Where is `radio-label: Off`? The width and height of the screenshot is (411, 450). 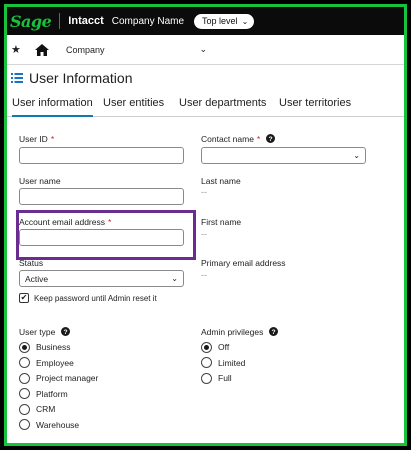 radio-label: Off is located at coordinates (224, 347).